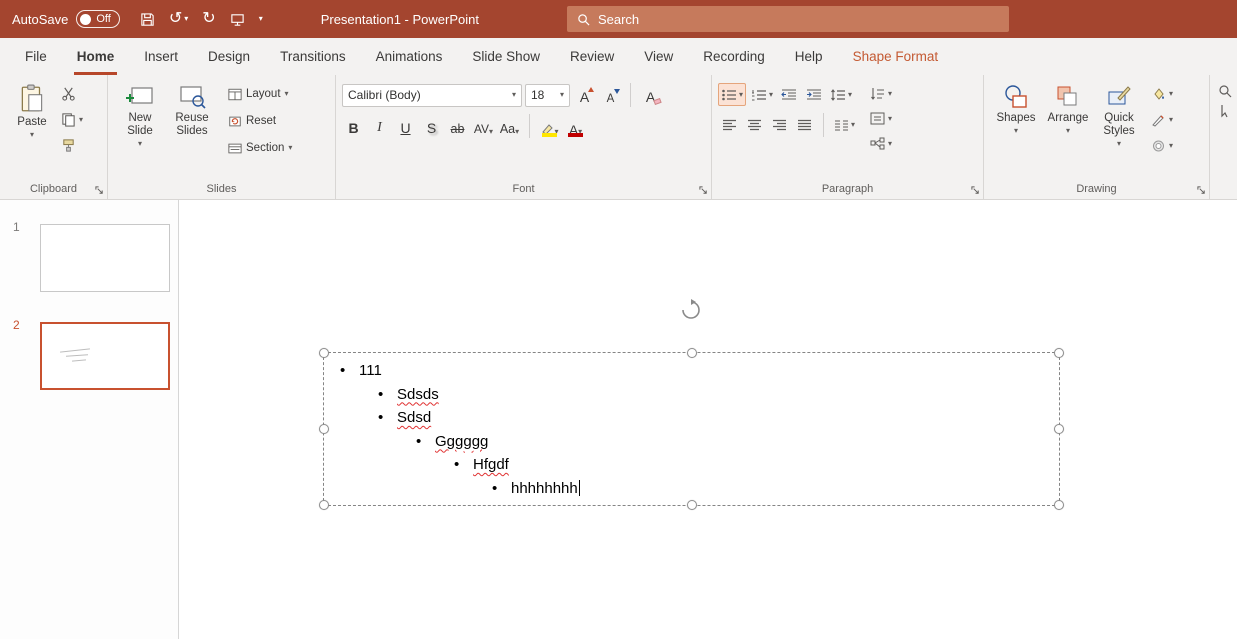 The width and height of the screenshot is (1237, 640). Describe the element at coordinates (734, 56) in the screenshot. I see `tab-recording: Recording` at that location.